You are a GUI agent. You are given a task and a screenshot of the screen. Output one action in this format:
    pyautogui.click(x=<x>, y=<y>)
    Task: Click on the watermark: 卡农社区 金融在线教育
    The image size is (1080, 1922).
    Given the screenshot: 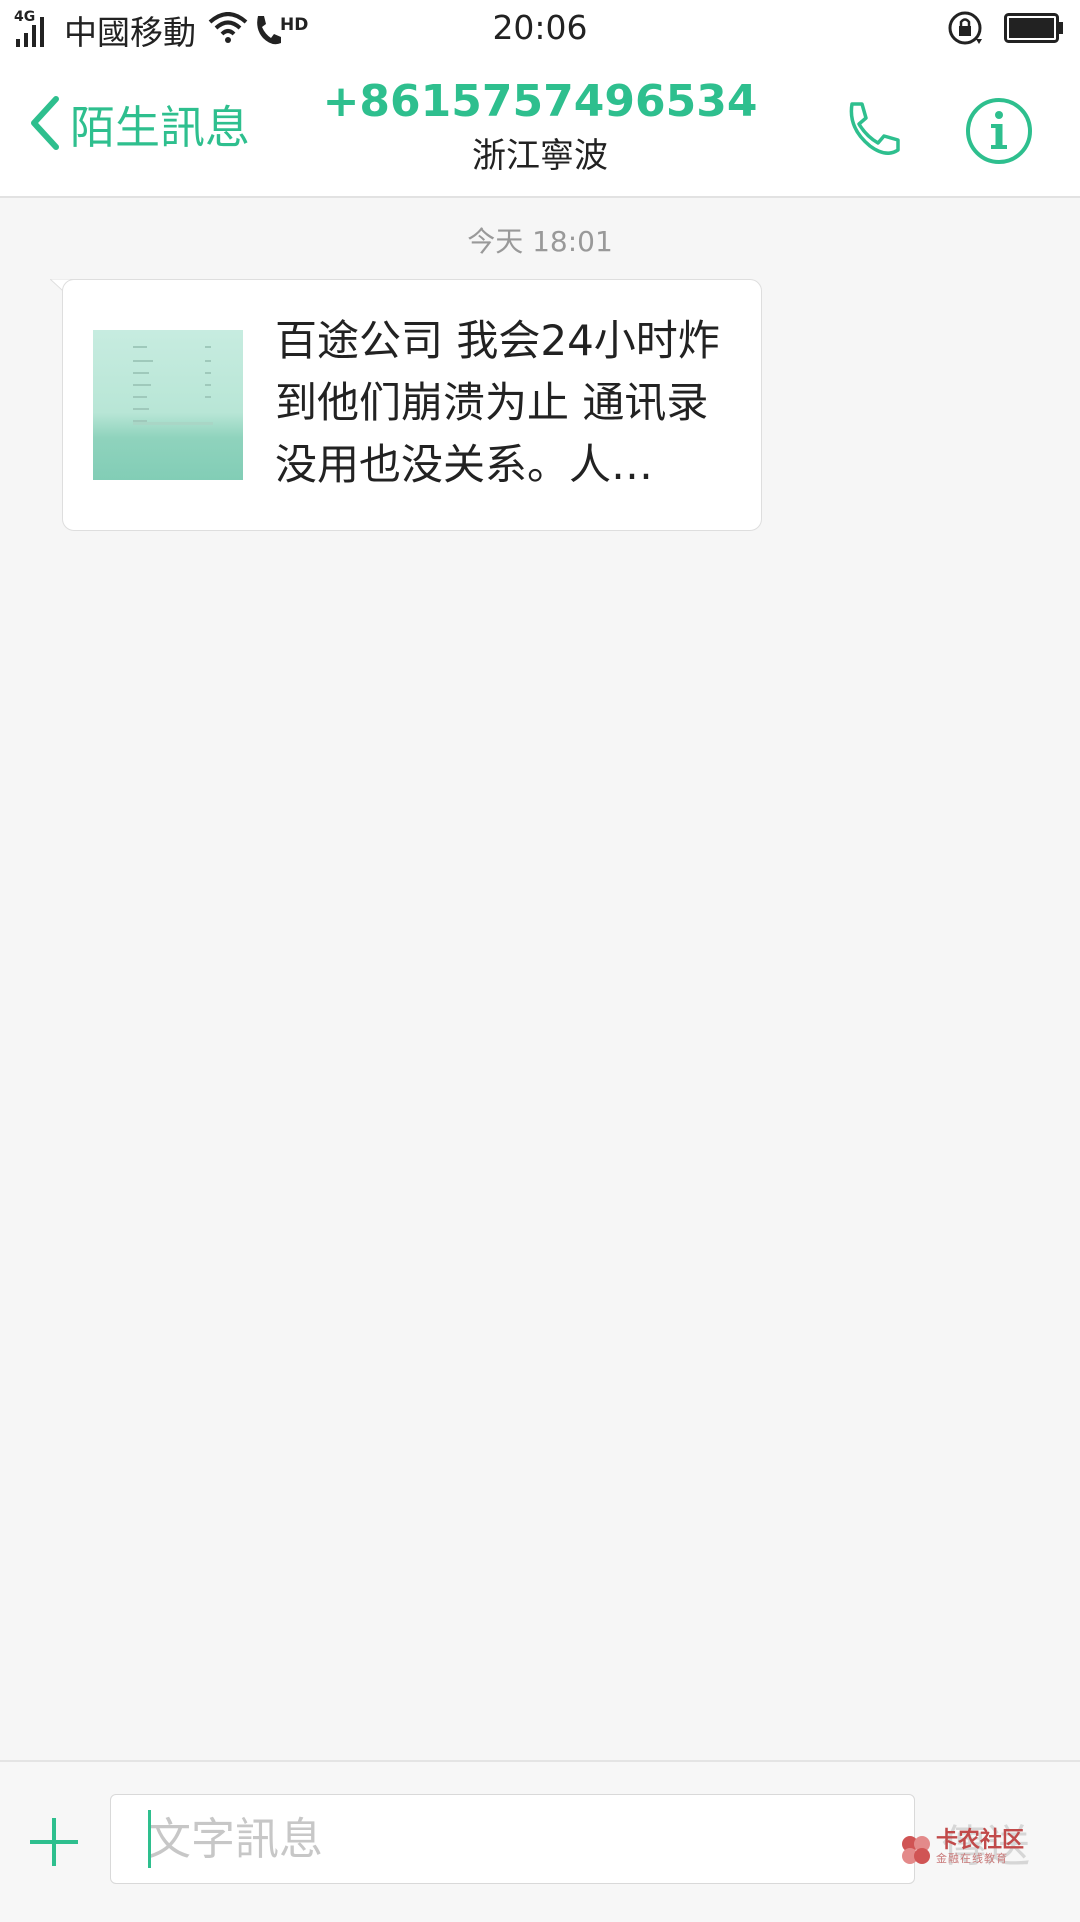 What is the action you would take?
    pyautogui.click(x=962, y=1848)
    